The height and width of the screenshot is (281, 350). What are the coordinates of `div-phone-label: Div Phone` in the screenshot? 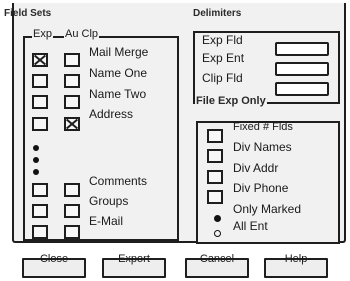 It's located at (261, 188).